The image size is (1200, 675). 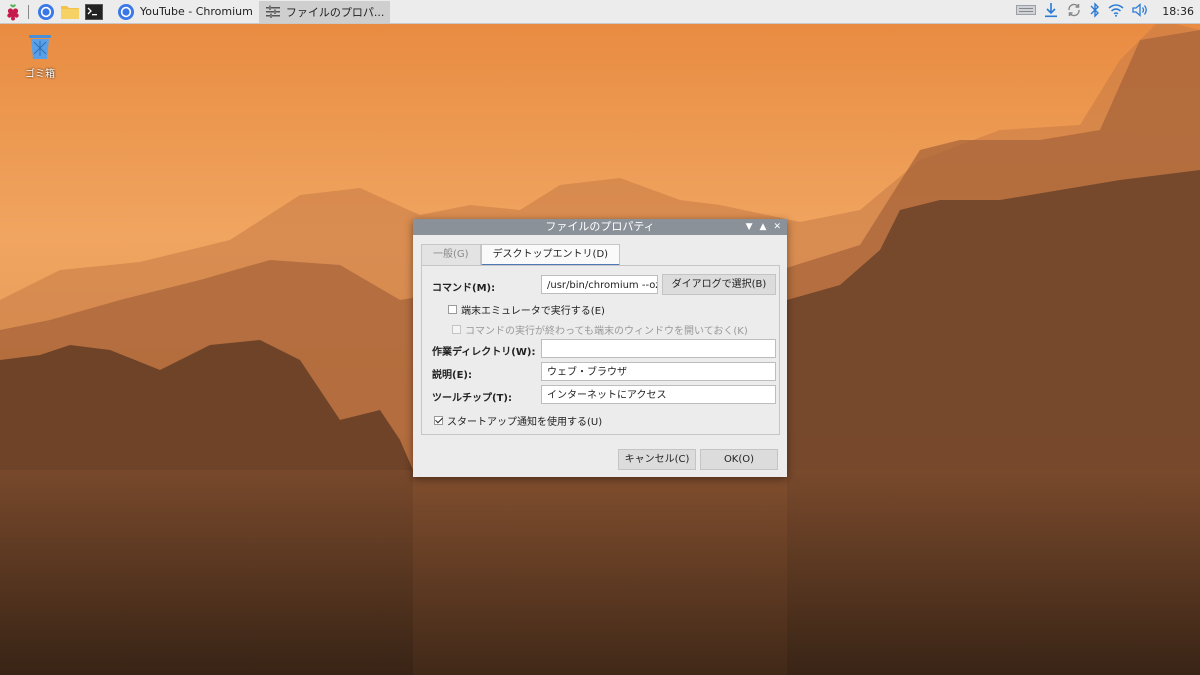 What do you see at coordinates (739, 459) in the screenshot?
I see `ok-button: OK(O)` at bounding box center [739, 459].